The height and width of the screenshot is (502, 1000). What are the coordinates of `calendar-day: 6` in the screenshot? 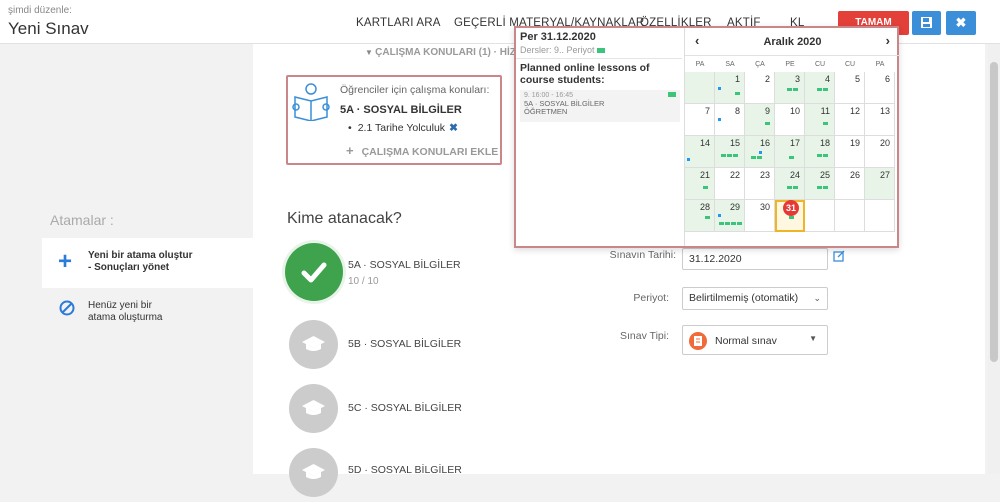 It's located at (880, 88).